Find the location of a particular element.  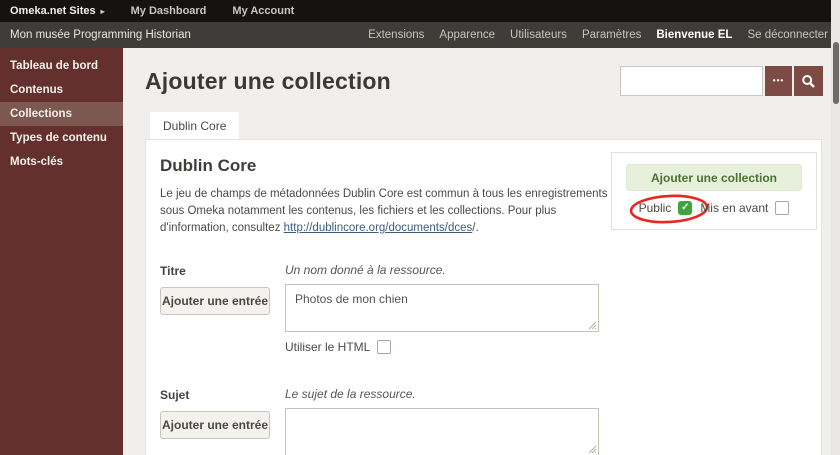

field-sujet-label: Sujet is located at coordinates (175, 395).